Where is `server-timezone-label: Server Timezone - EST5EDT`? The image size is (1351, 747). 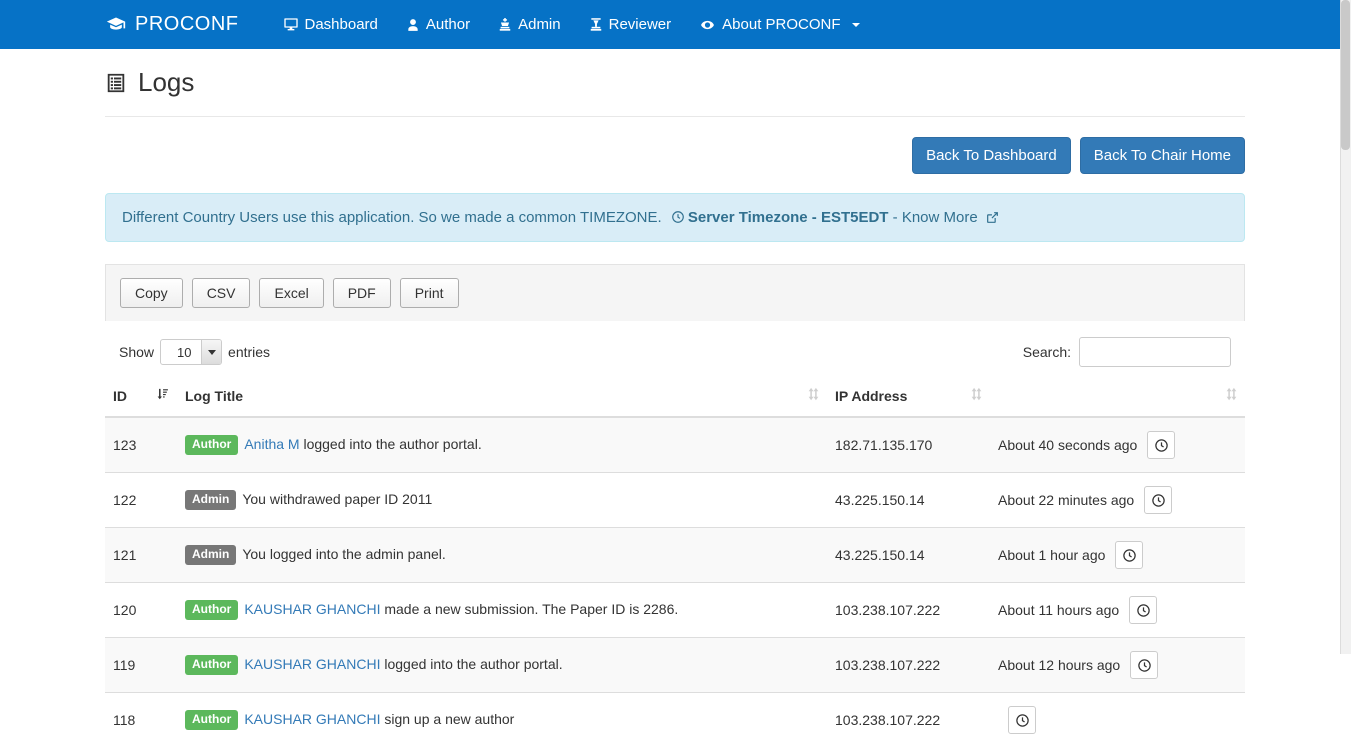 server-timezone-label: Server Timezone - EST5EDT is located at coordinates (788, 217).